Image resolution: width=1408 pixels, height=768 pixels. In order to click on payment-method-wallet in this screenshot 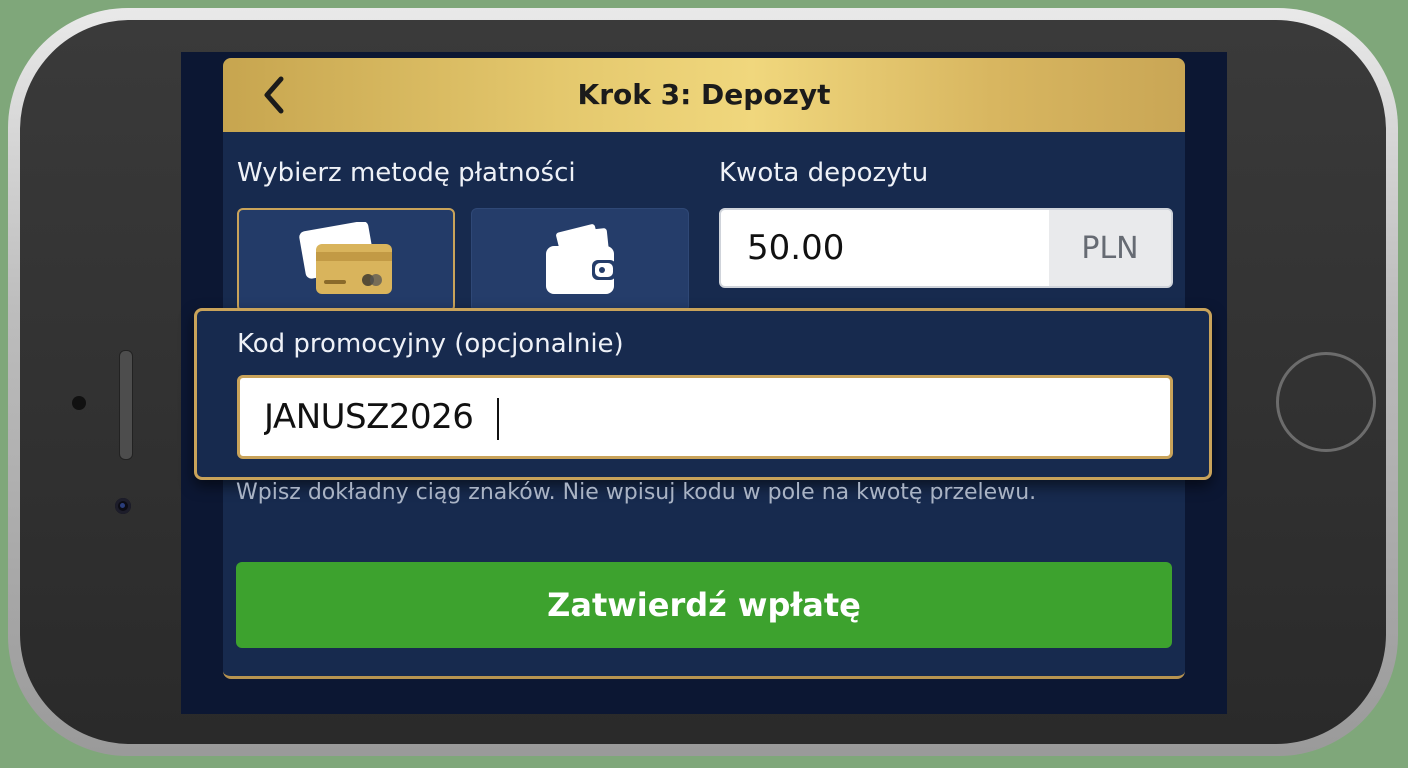, I will do `click(580, 260)`.